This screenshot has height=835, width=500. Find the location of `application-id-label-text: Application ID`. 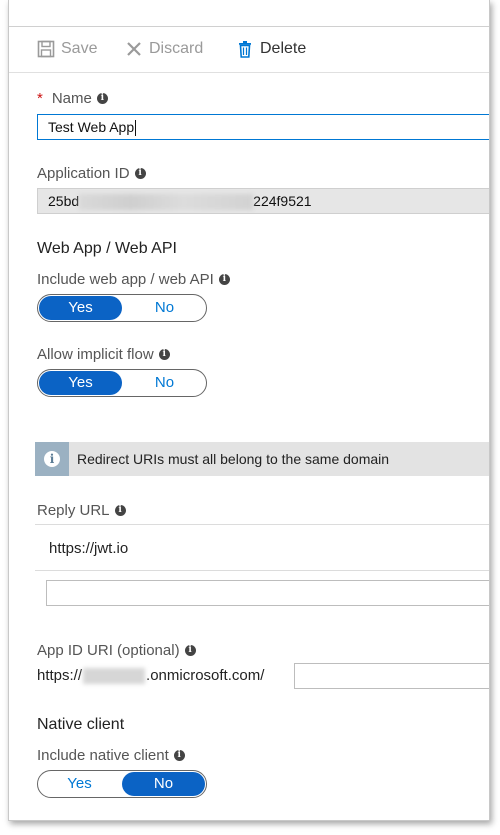

application-id-label-text: Application ID is located at coordinates (83, 173).